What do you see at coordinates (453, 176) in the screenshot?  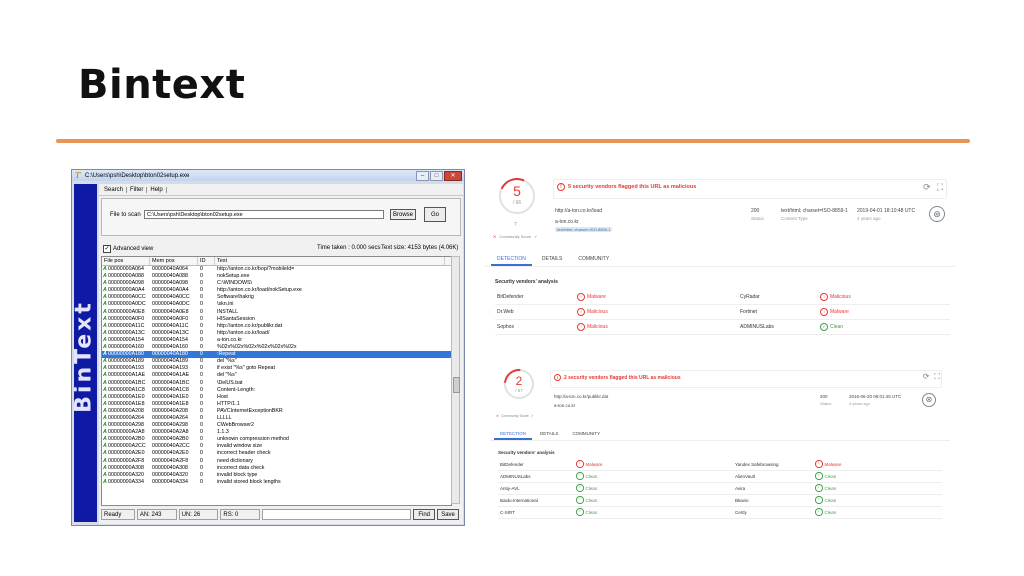 I see `close-button: ✕` at bounding box center [453, 176].